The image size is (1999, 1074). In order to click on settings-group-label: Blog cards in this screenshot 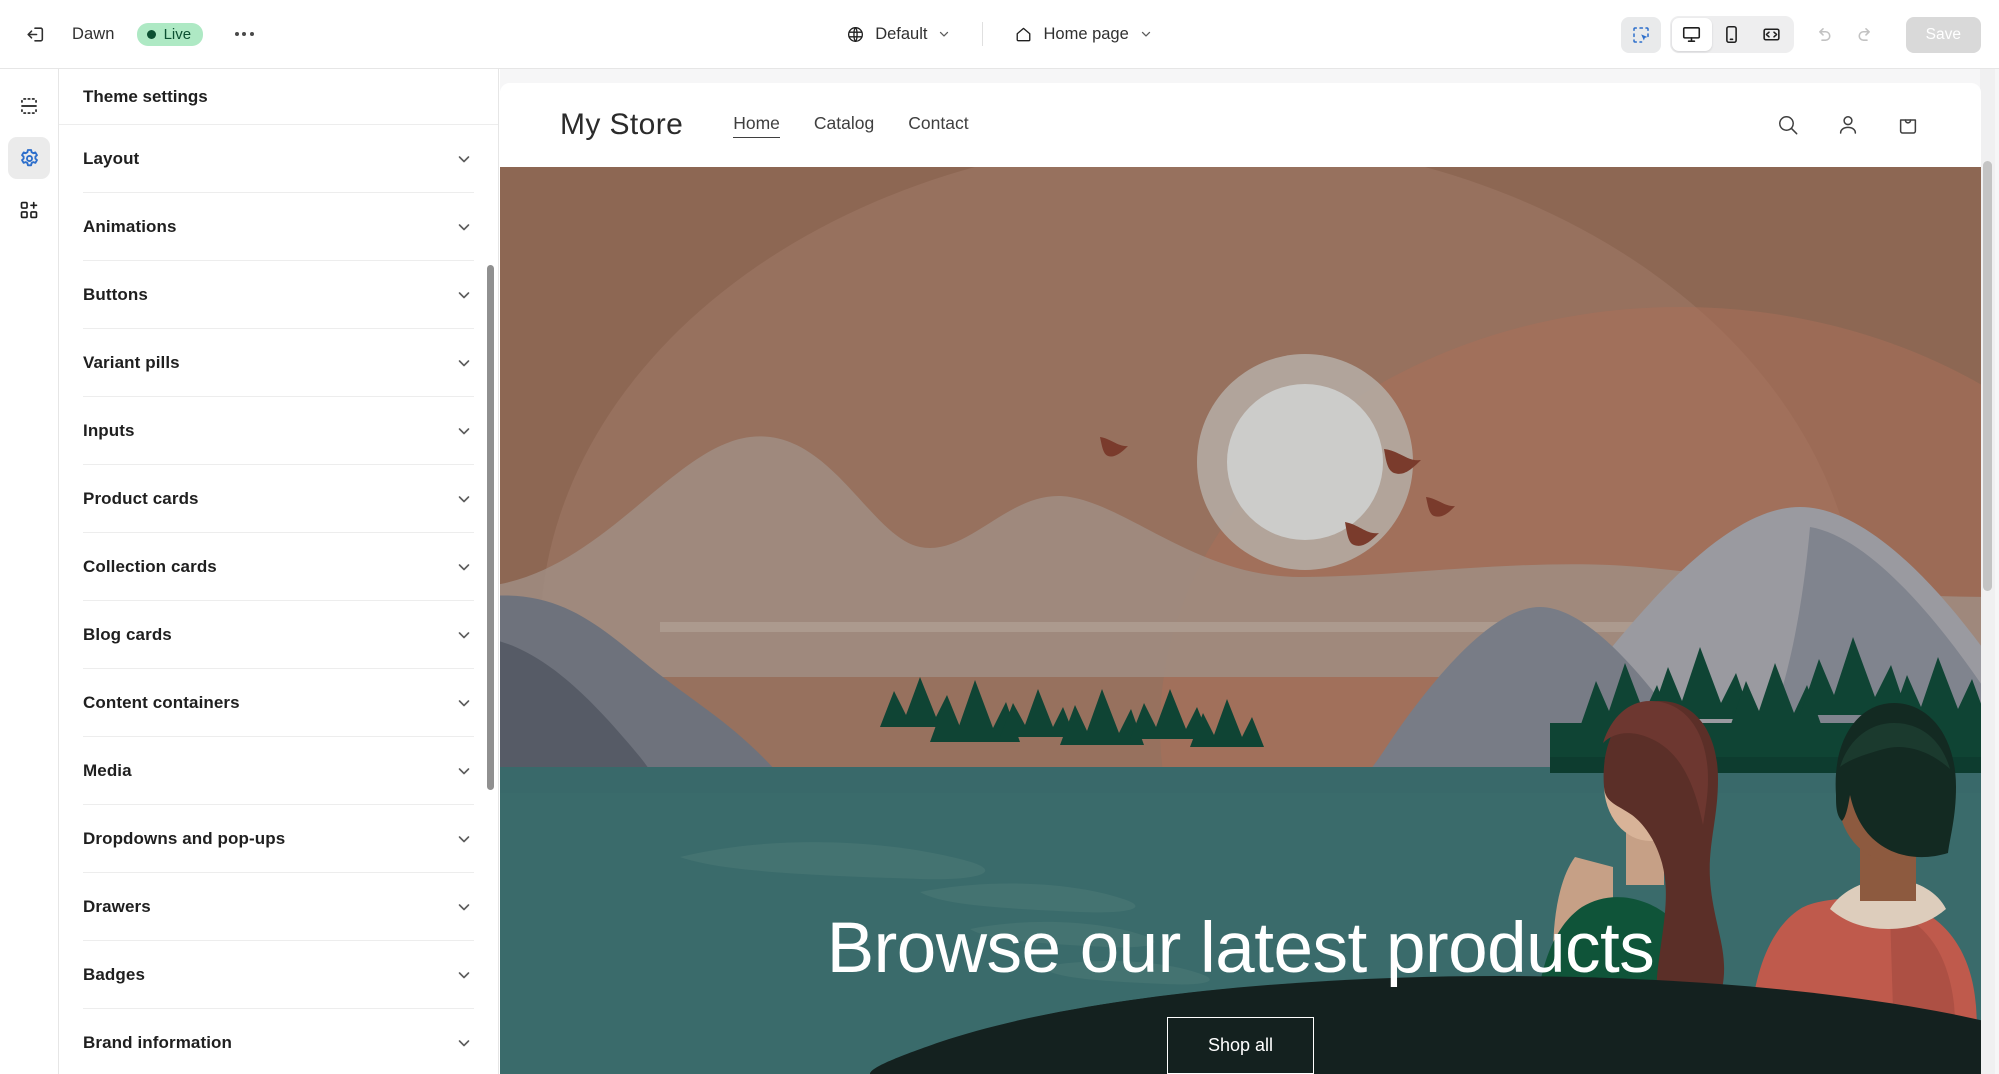, I will do `click(127, 634)`.